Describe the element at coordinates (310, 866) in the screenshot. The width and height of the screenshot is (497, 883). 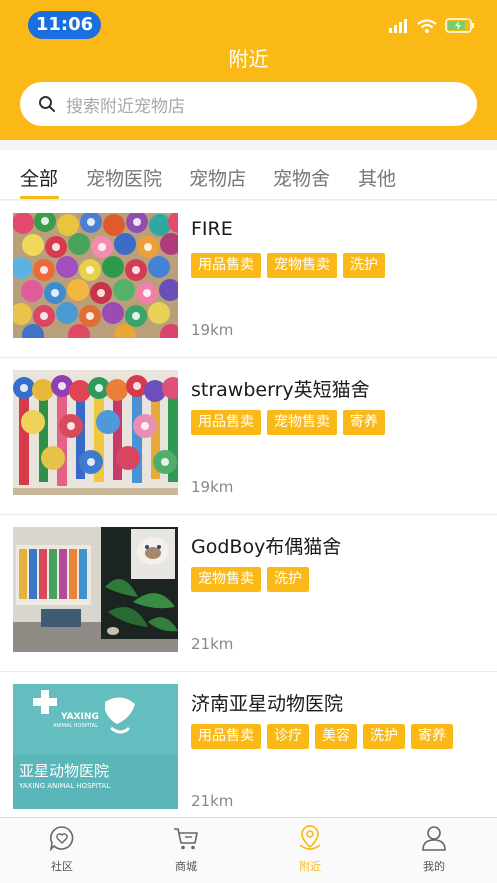
I see `tabbar-label: 附近` at that location.